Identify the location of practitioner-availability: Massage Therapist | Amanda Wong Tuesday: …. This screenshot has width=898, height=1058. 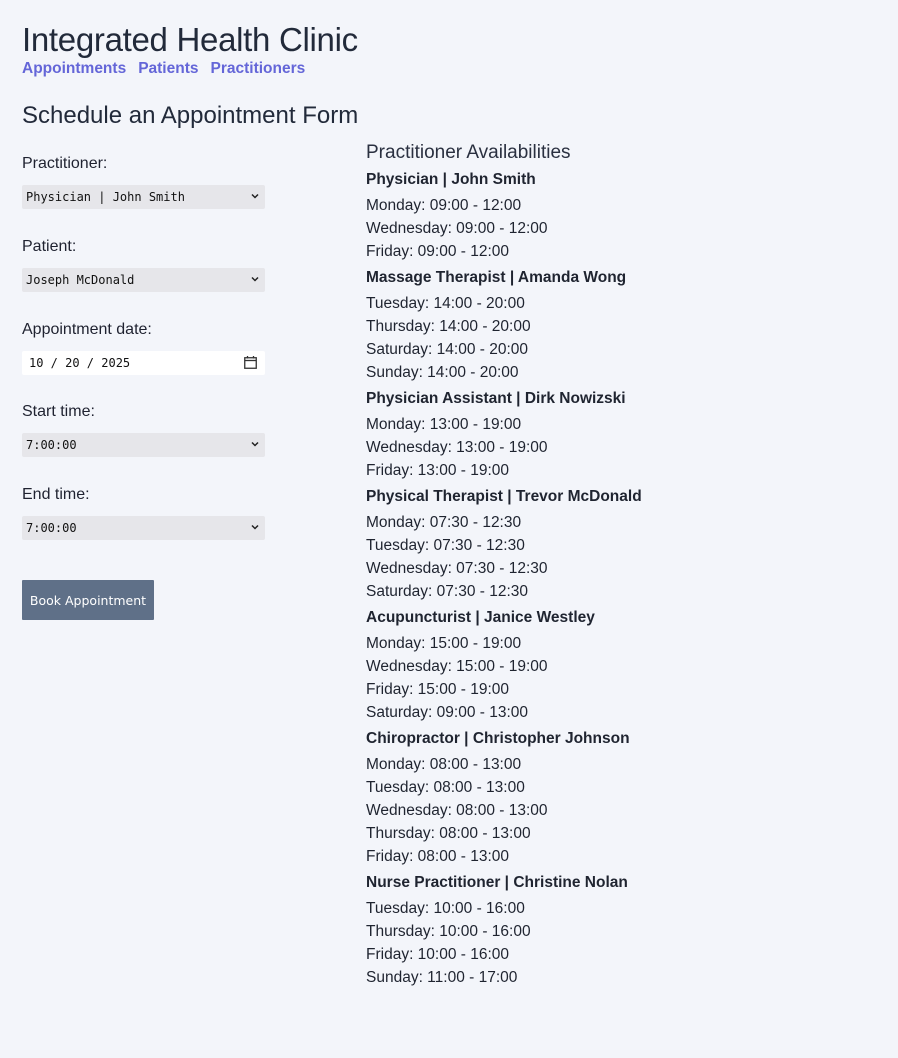
(616, 325).